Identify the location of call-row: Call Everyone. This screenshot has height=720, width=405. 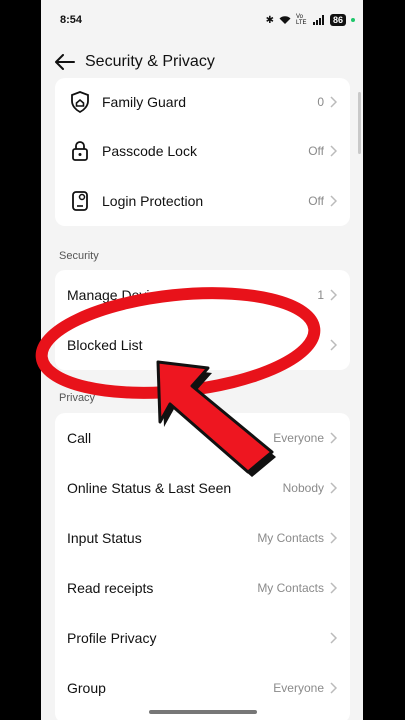
(202, 438).